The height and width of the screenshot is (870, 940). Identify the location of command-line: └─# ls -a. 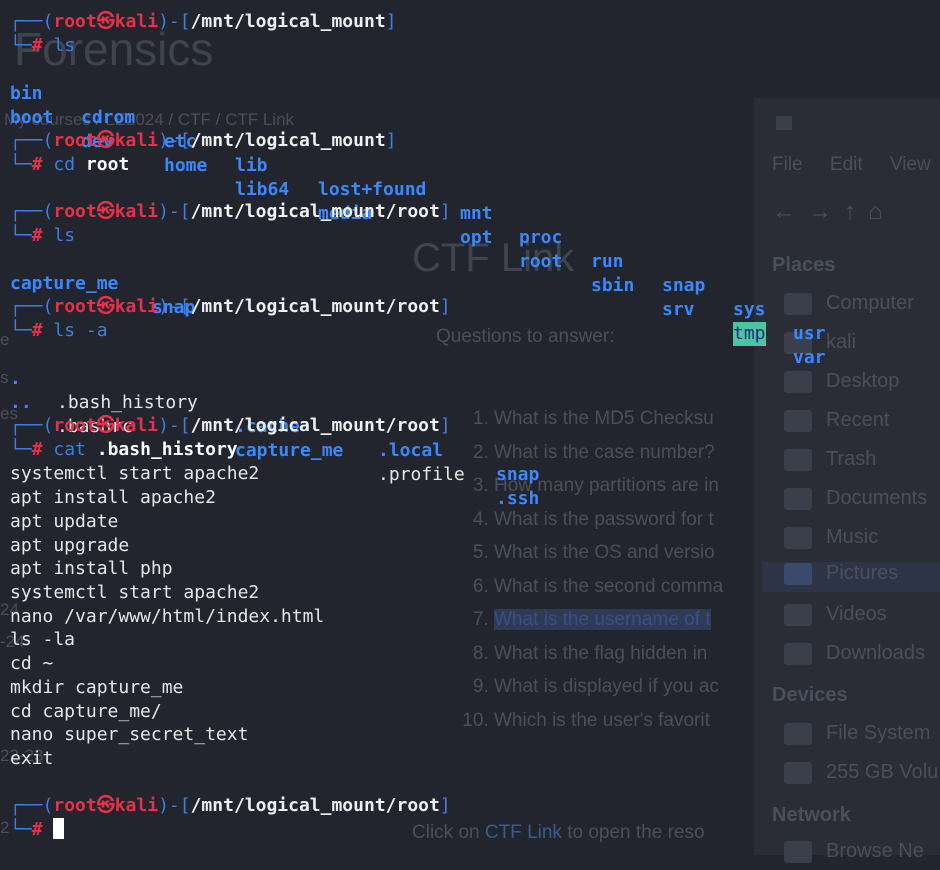
(59, 330).